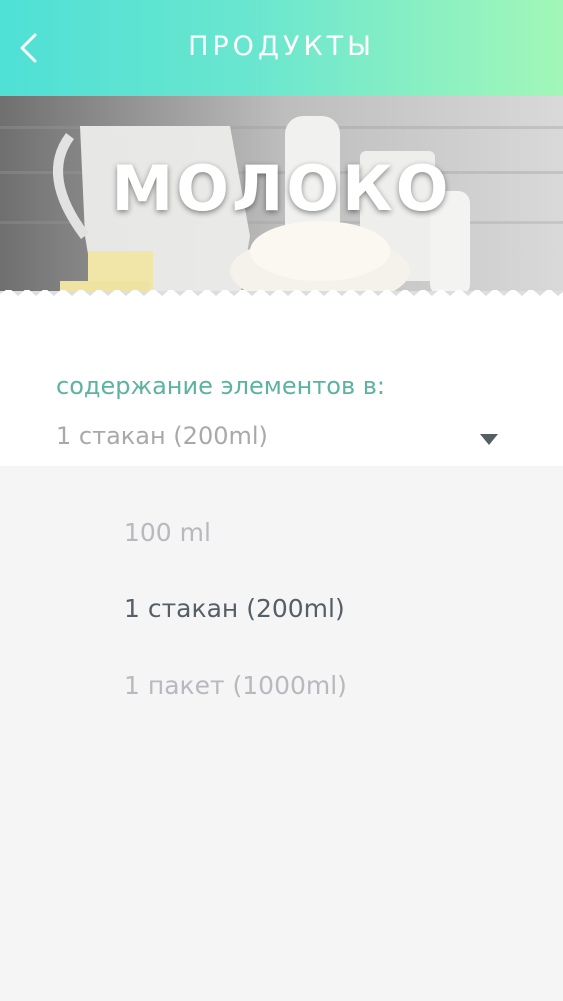  I want to click on page-title: ПРОДУКТЫ, so click(281, 46).